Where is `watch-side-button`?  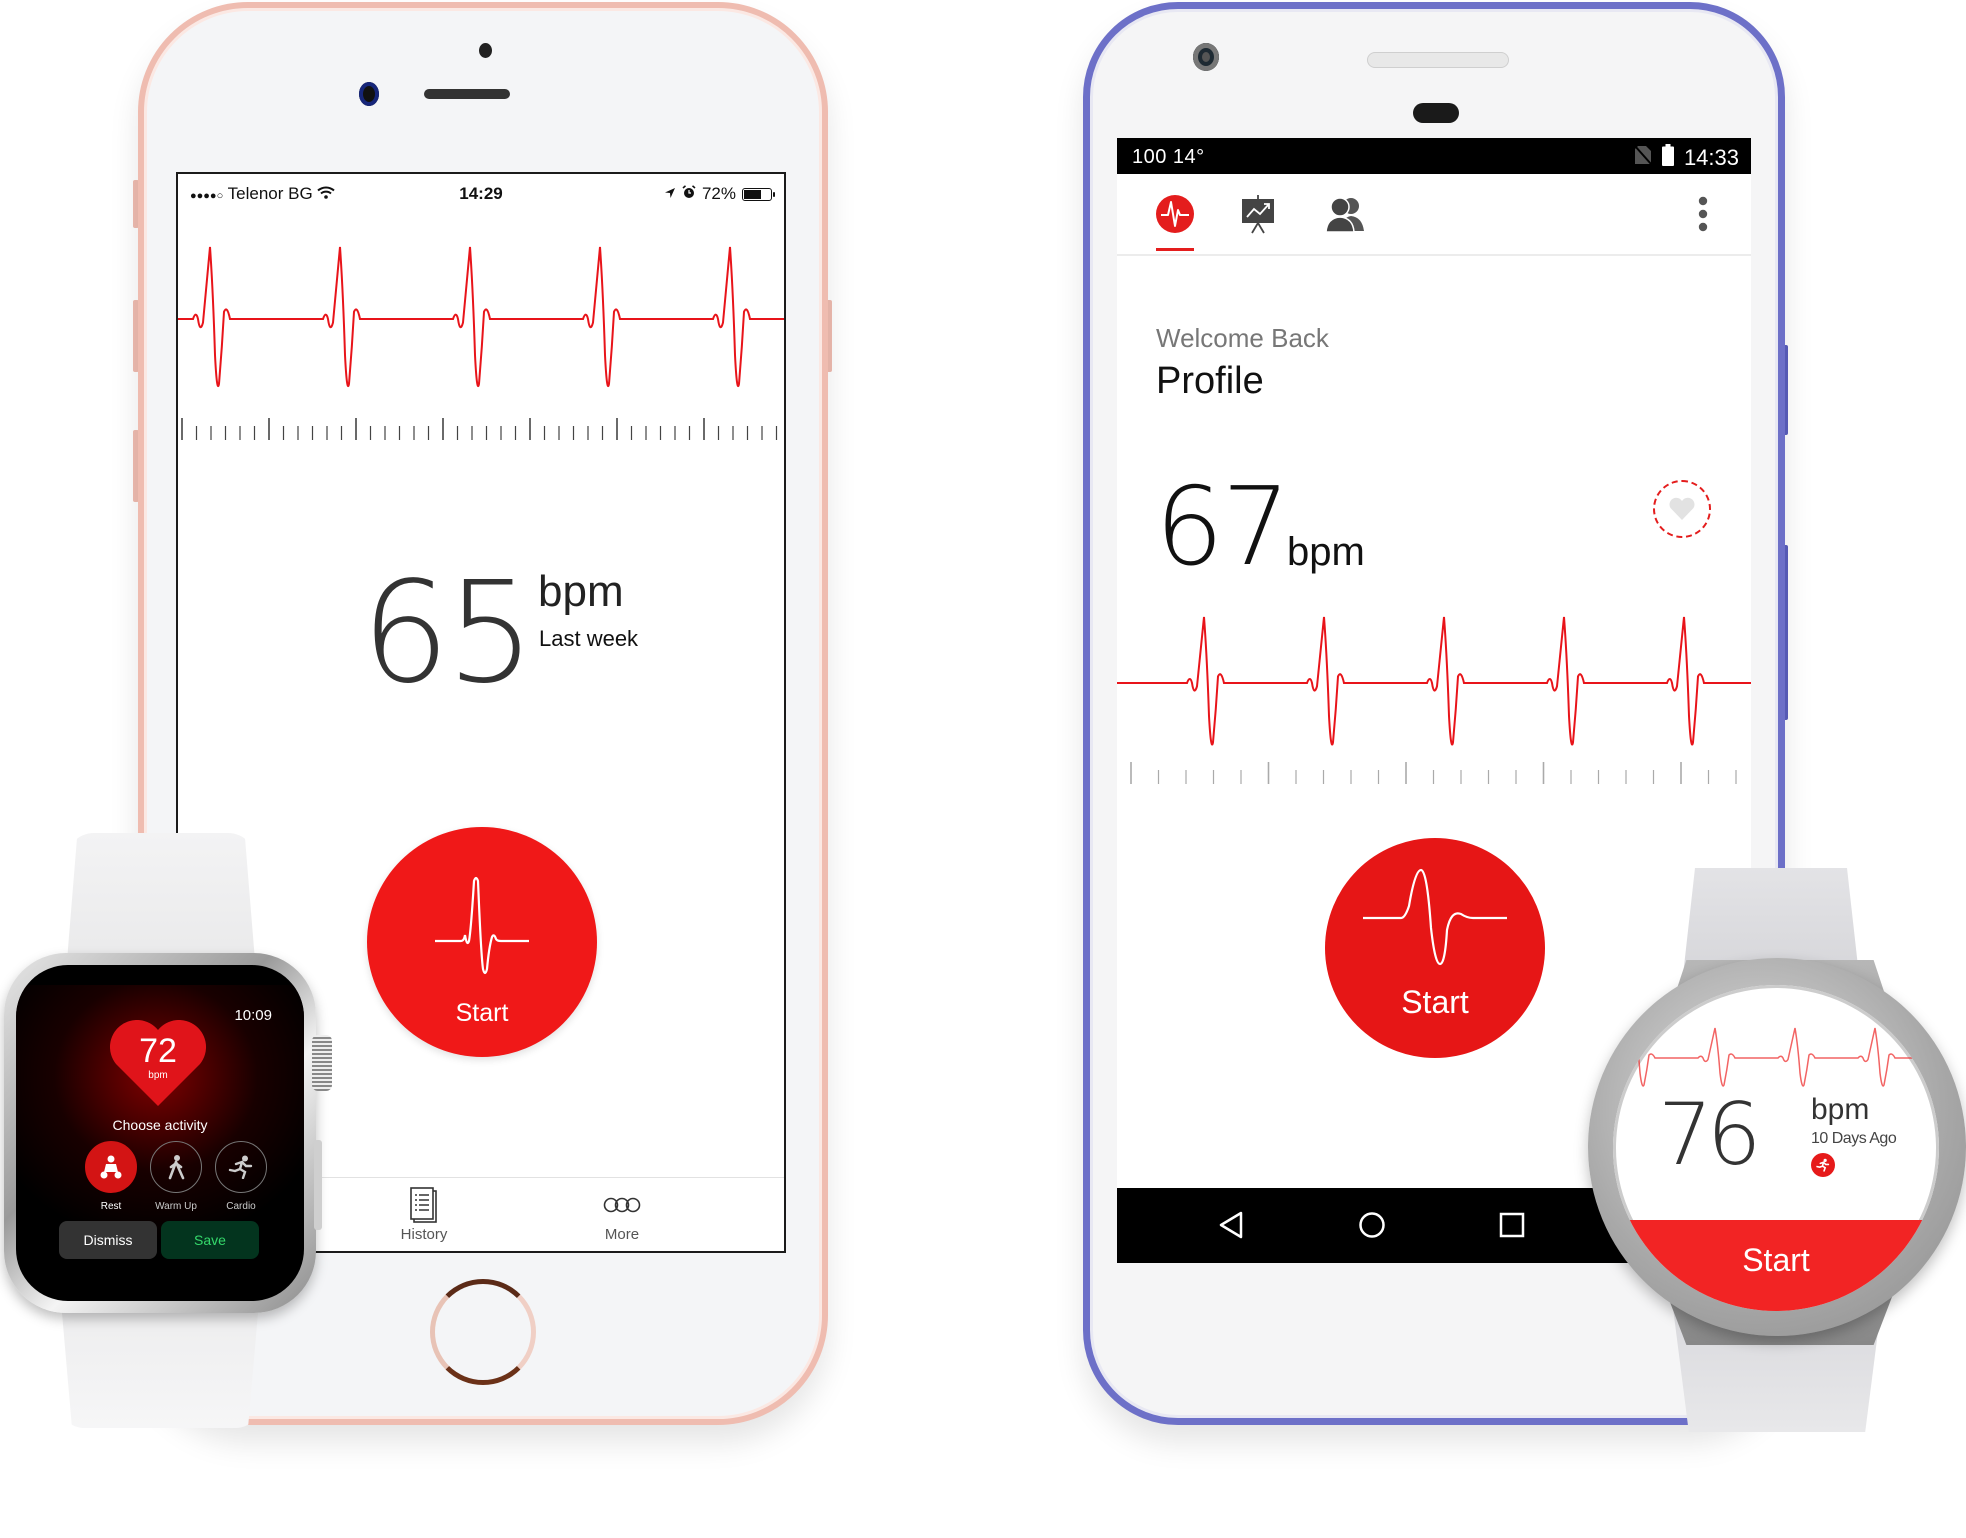 watch-side-button is located at coordinates (318, 1185).